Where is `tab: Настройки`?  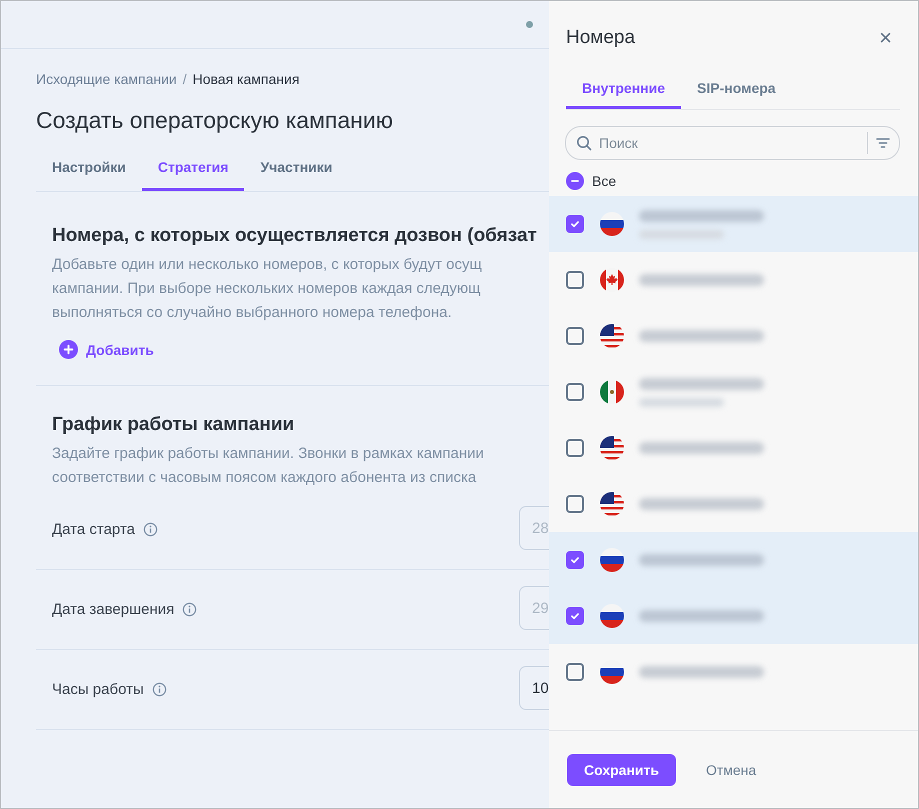
tab: Настройки is located at coordinates (89, 171).